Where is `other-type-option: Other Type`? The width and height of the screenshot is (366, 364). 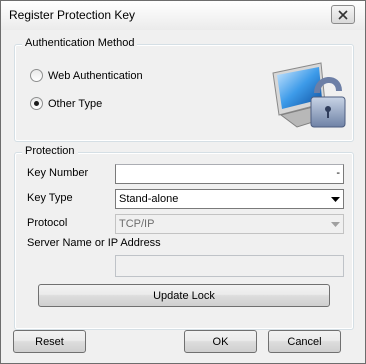
other-type-option: Other Type is located at coordinates (66, 103).